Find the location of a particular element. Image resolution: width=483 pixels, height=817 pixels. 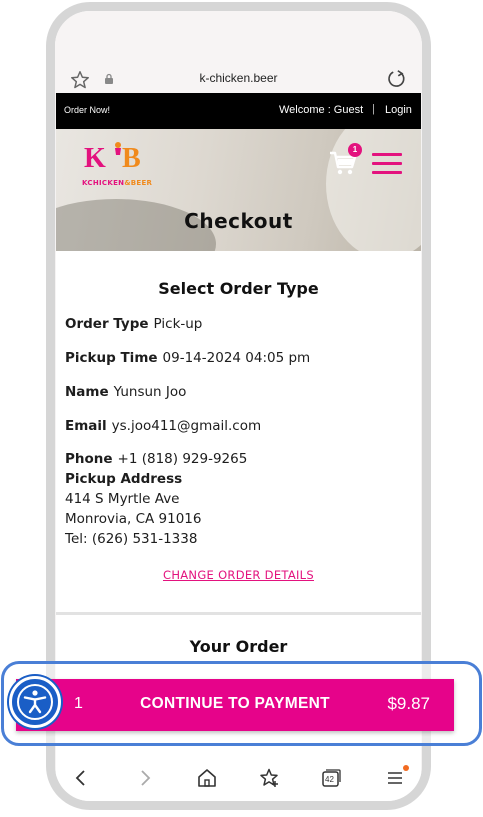

address-line-2: Monrovia, CA 91016 is located at coordinates (133, 519).